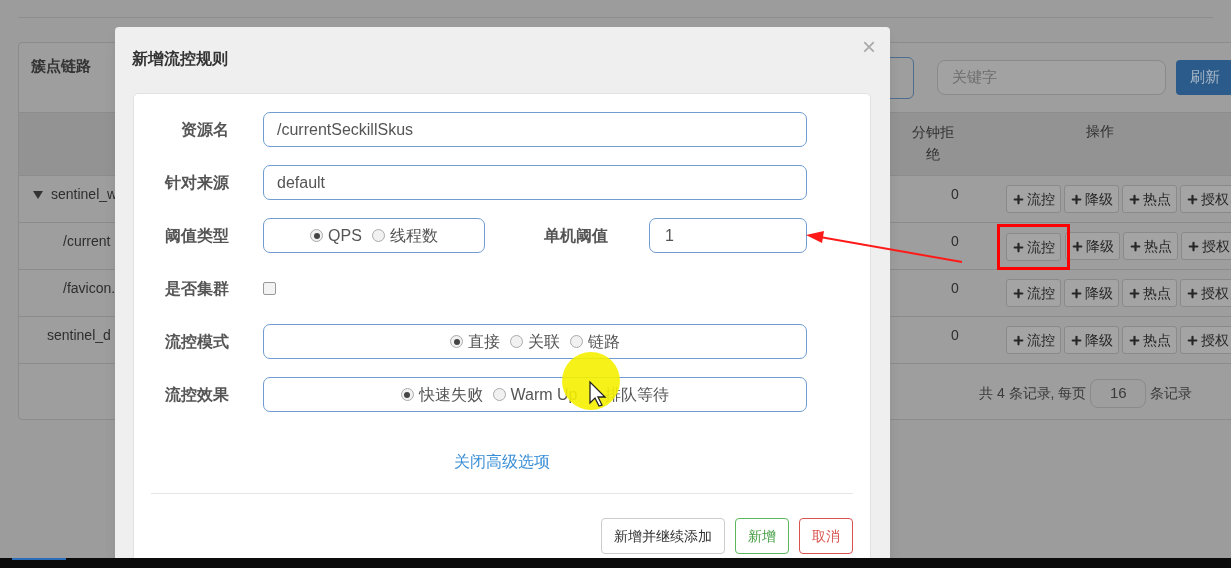 The image size is (1231, 568). Describe the element at coordinates (196, 235) in the screenshot. I see `field-label: 阈值类型` at that location.